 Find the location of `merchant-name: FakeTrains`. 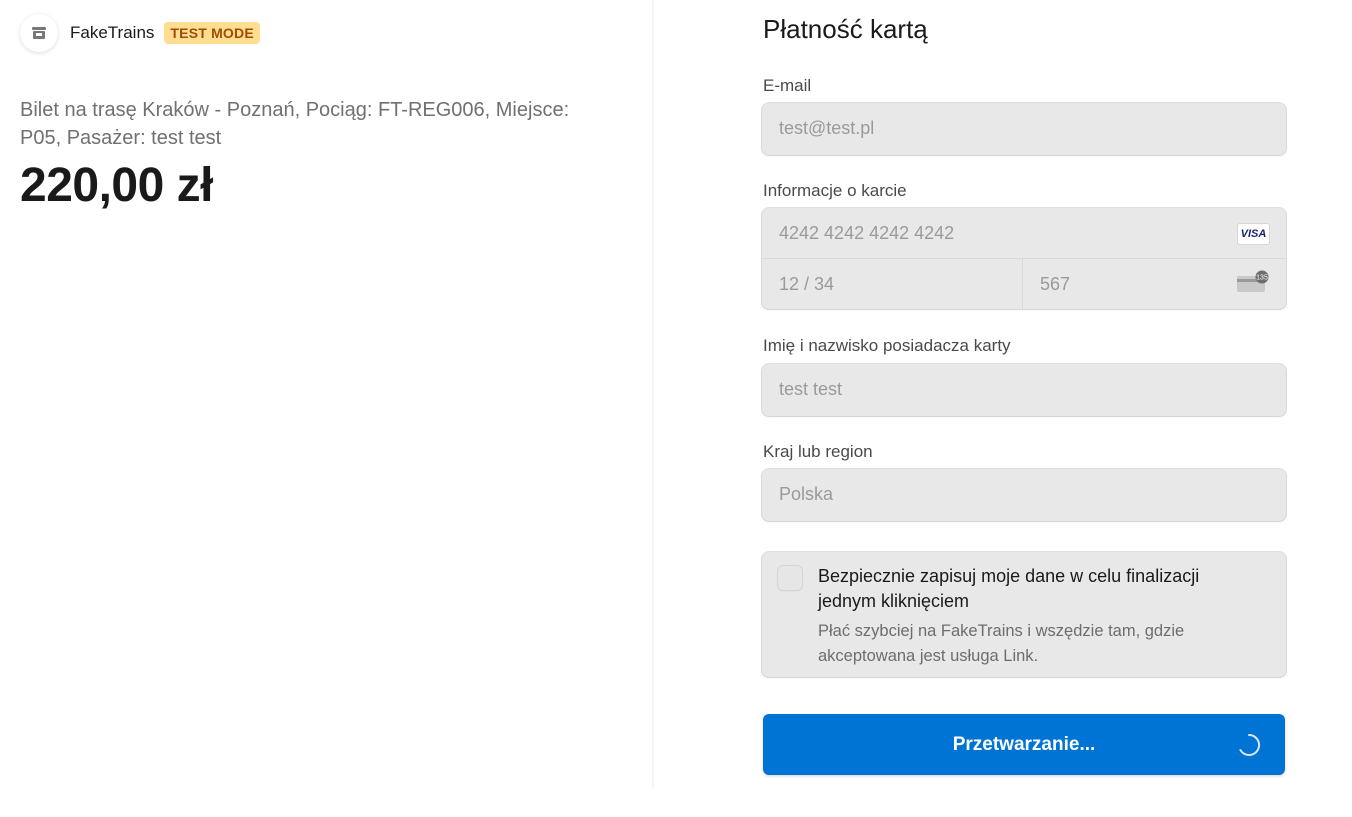

merchant-name: FakeTrains is located at coordinates (112, 32).